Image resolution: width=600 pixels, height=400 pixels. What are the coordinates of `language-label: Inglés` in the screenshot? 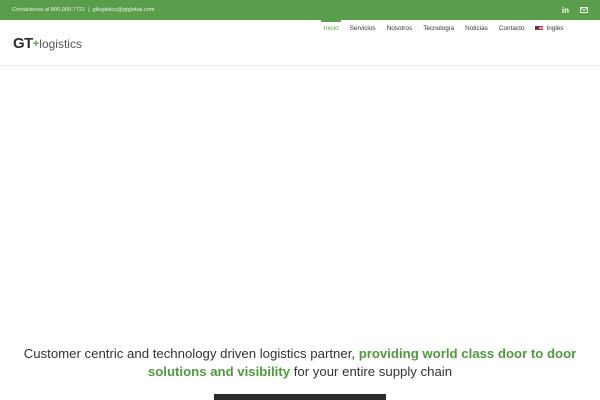 It's located at (555, 28).